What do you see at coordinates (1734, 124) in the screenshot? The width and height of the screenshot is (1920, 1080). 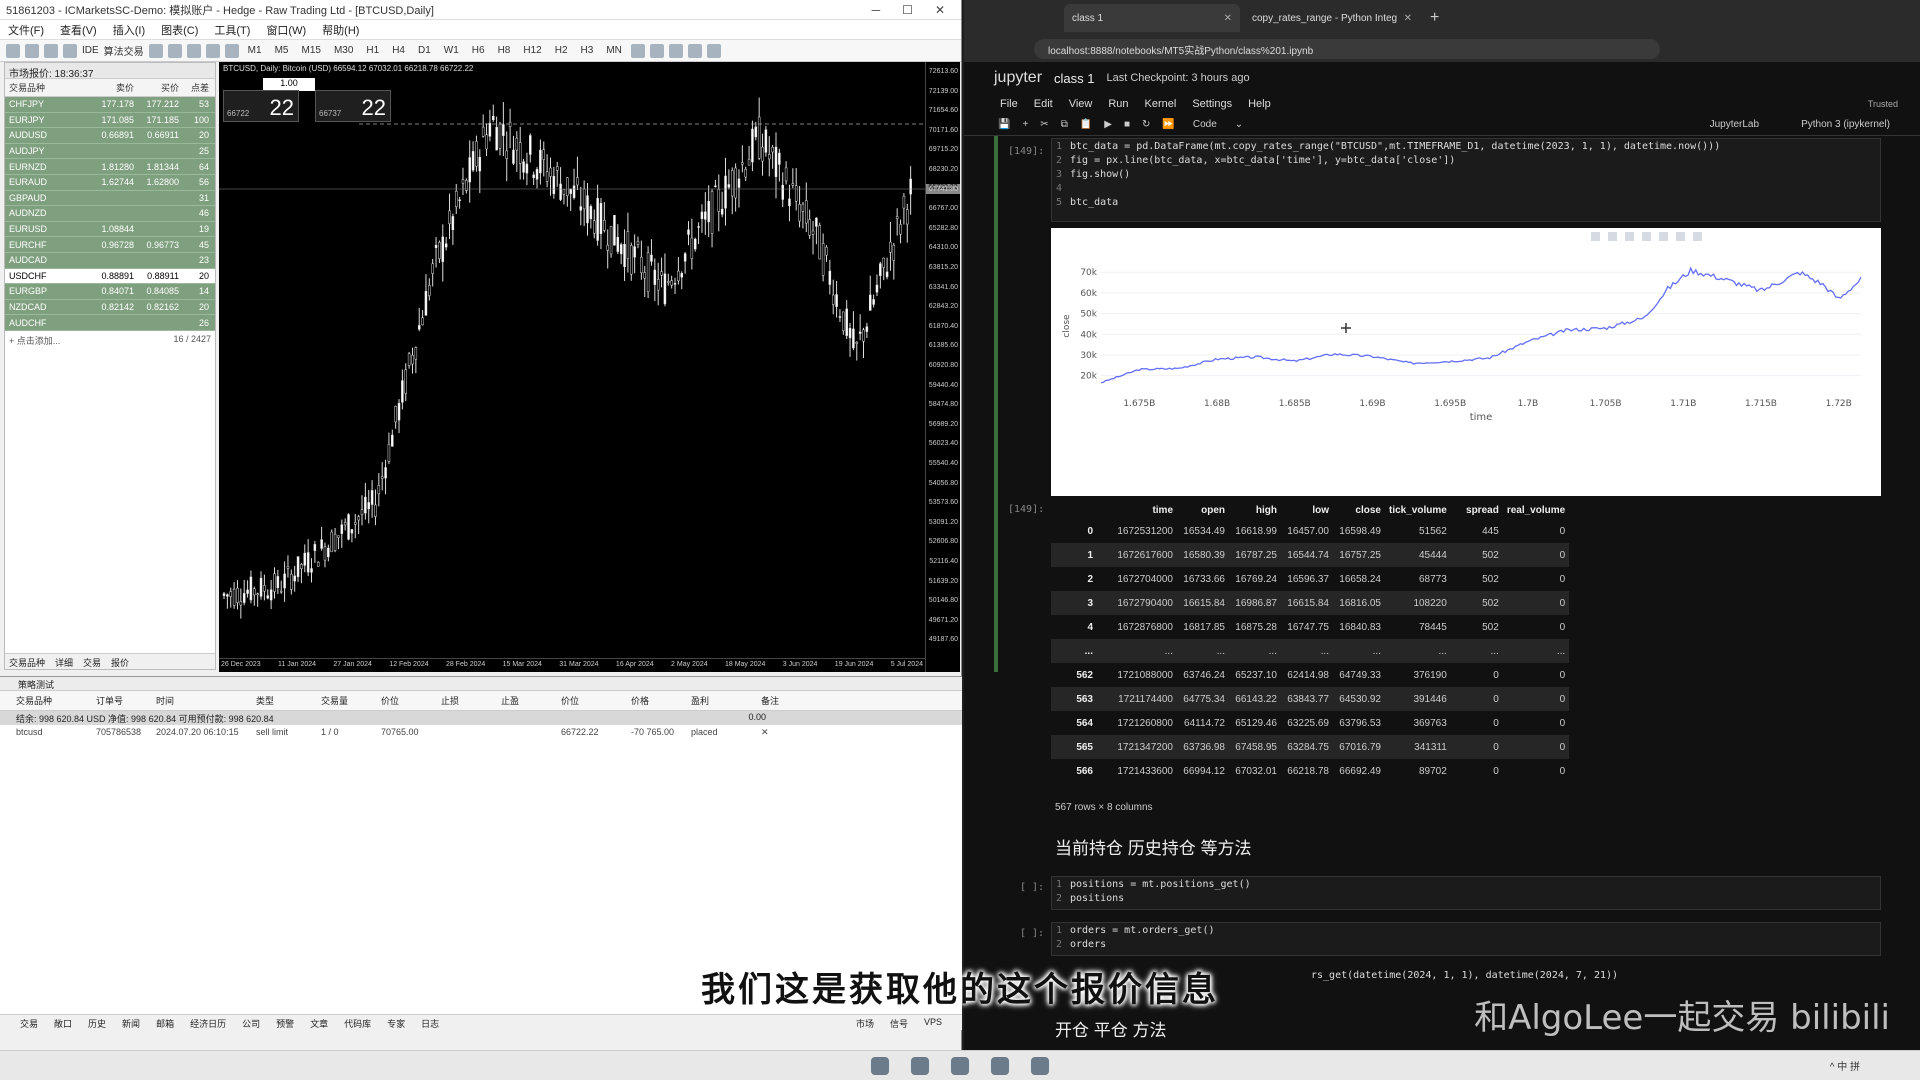 I see `jupyterlab-link: JupyterLab` at bounding box center [1734, 124].